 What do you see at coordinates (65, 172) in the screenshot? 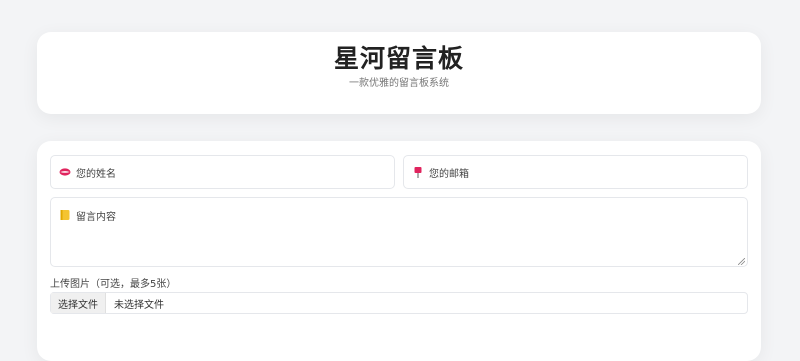
I see `lips-icon` at bounding box center [65, 172].